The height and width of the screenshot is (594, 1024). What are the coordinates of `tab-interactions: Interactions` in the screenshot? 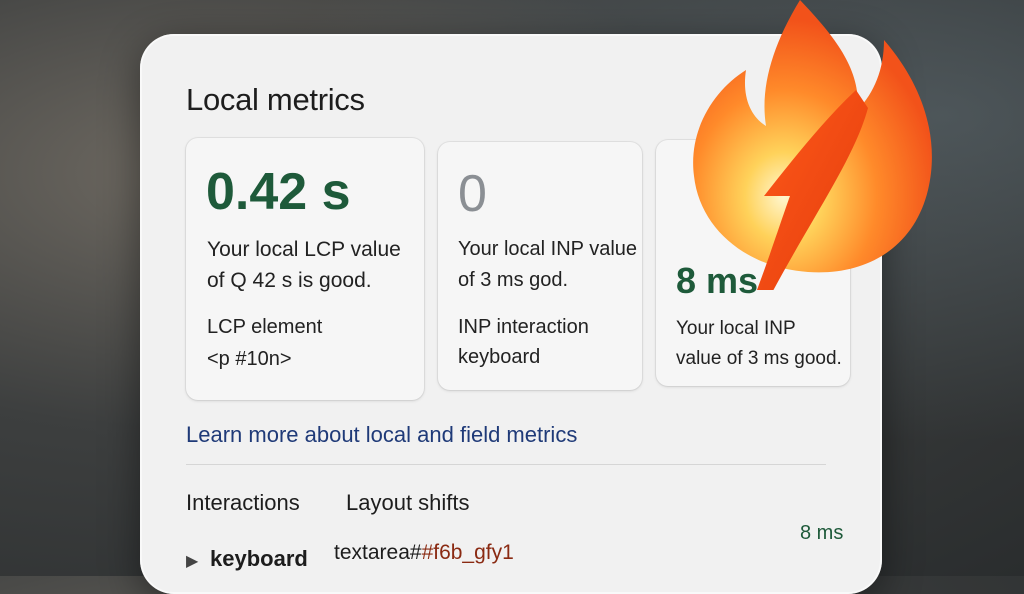 It's located at (243, 503).